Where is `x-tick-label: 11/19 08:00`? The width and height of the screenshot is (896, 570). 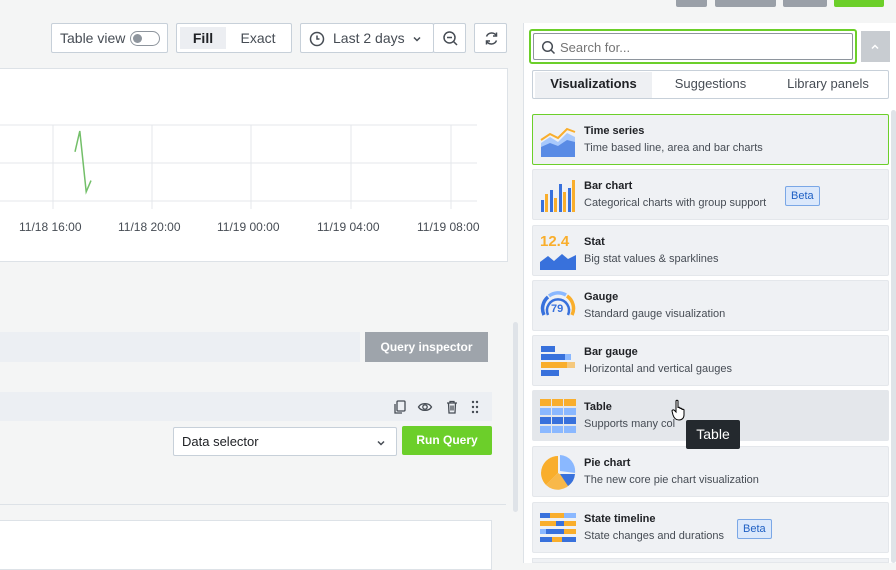
x-tick-label: 11/19 08:00 is located at coordinates (448, 227).